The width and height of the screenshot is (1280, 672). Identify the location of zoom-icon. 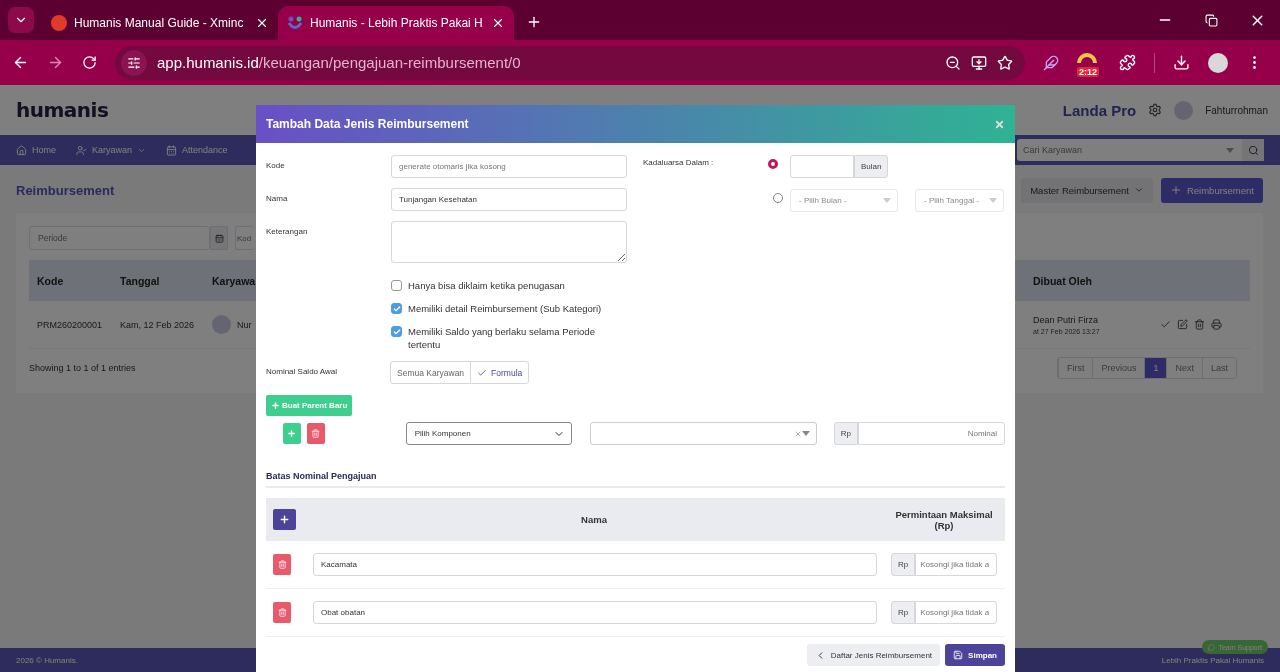
(953, 62).